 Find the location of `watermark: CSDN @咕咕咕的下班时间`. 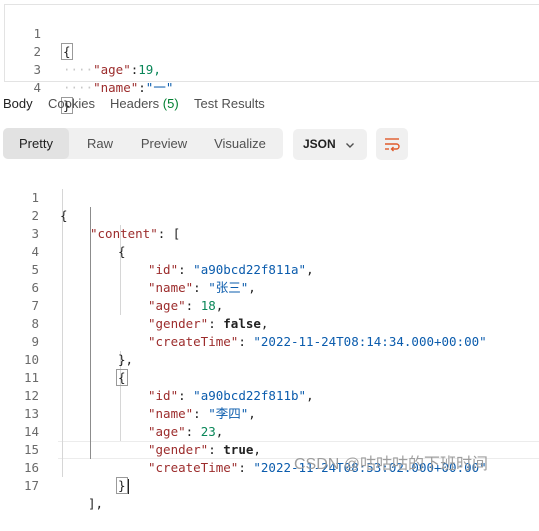

watermark: CSDN @咕咕咕的下班时间 is located at coordinates (391, 464).